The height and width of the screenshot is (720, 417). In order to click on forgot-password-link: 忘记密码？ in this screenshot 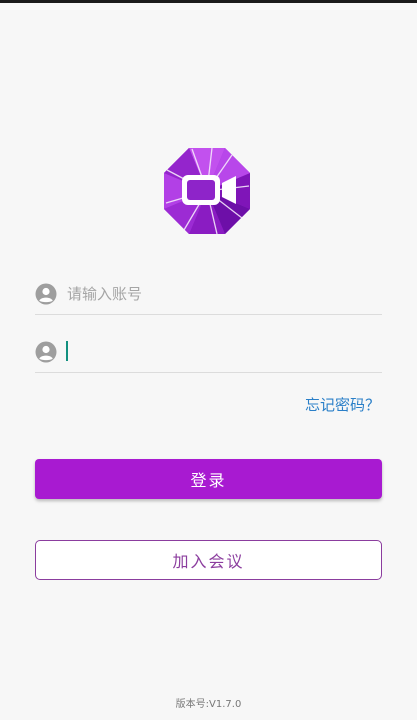, I will do `click(342, 404)`.